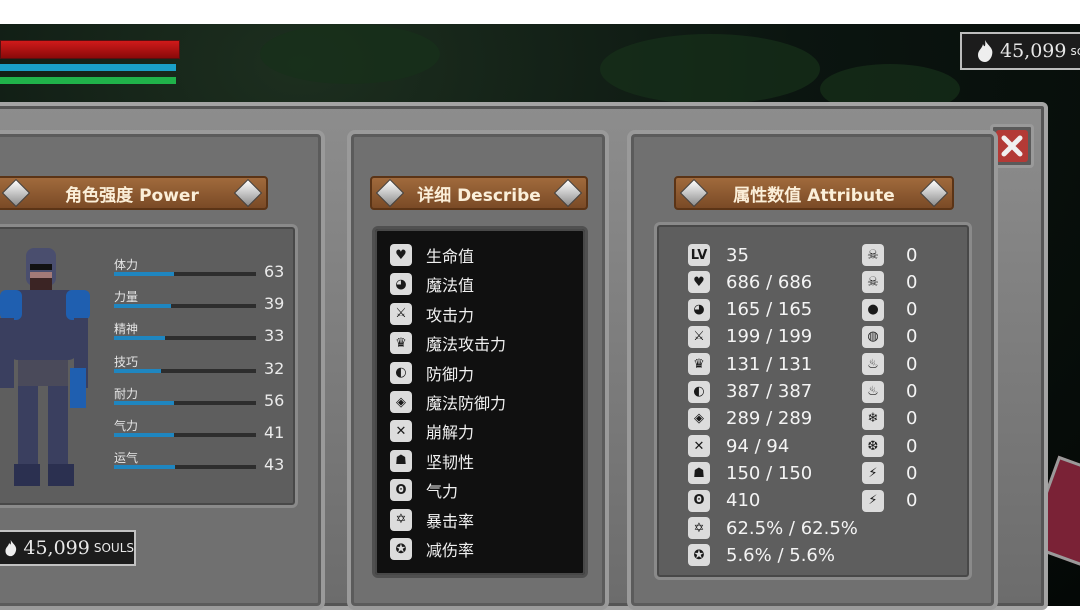 This screenshot has height=610, width=1080. Describe the element at coordinates (1075, 51) in the screenshot. I see `souls-unit: sc` at that location.